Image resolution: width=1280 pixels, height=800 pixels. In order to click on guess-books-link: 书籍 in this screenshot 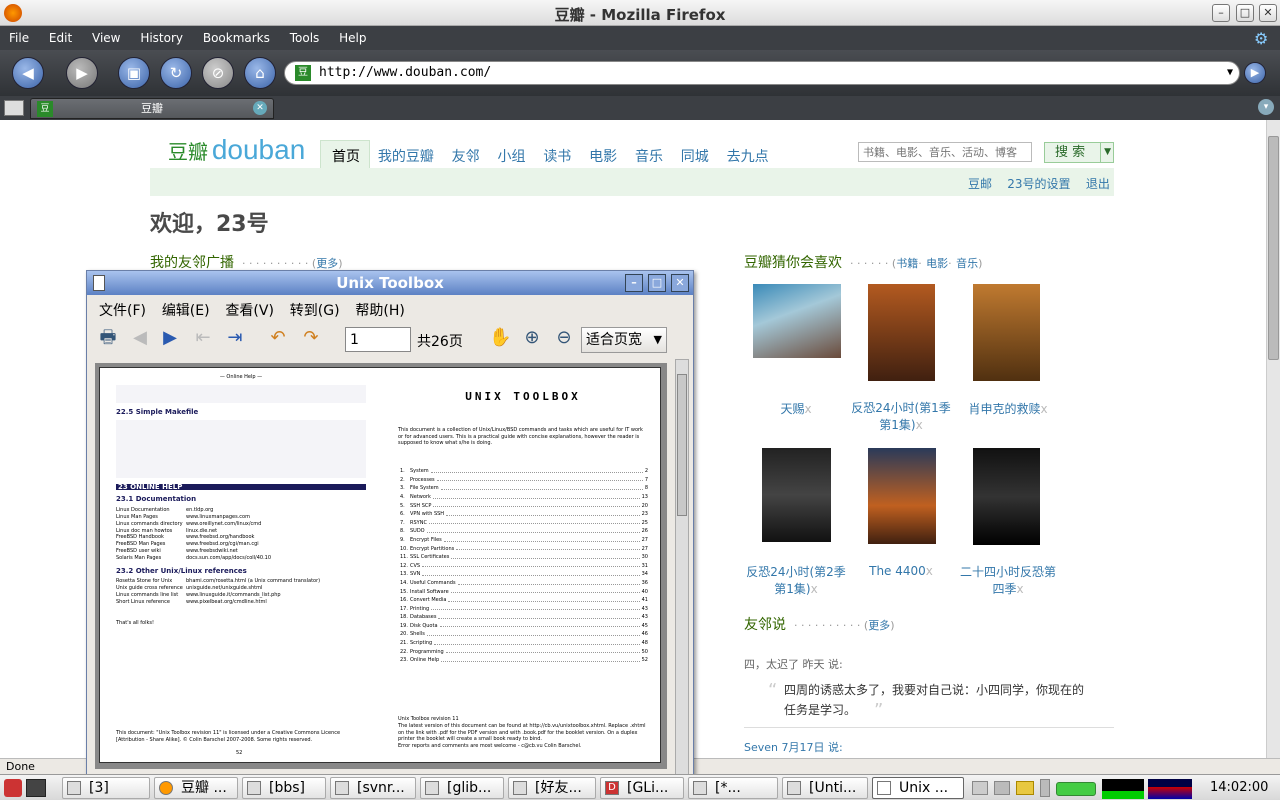, I will do `click(907, 263)`.